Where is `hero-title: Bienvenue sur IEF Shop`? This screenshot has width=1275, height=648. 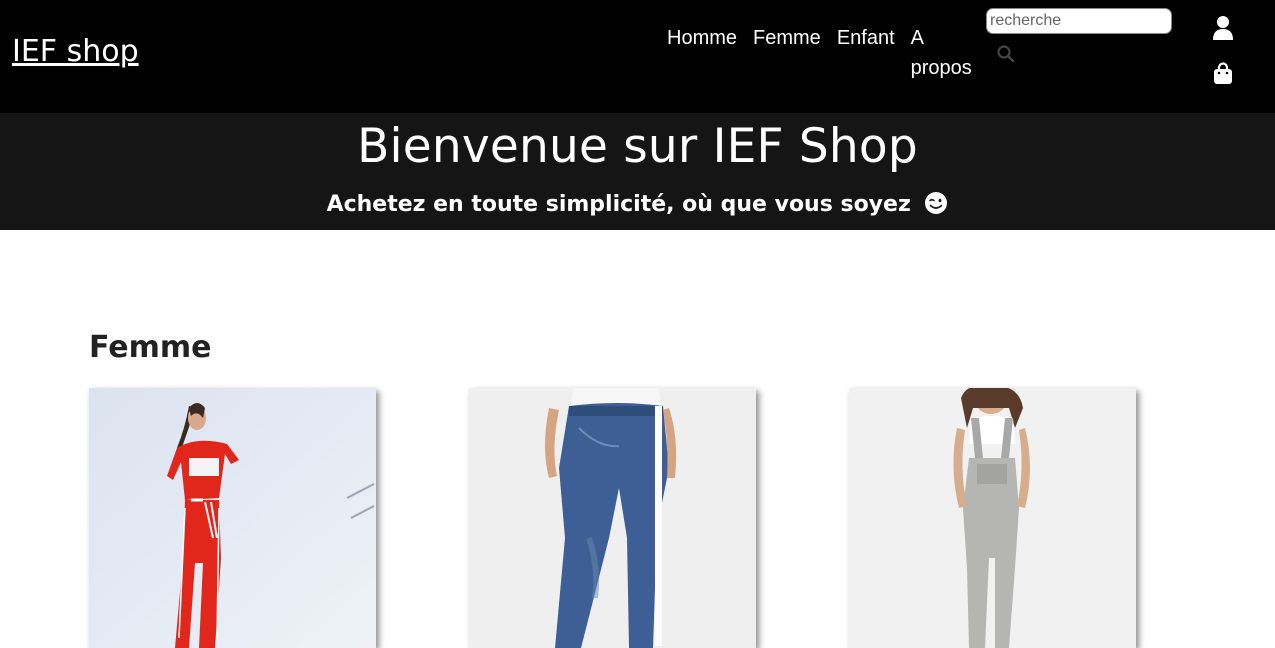 hero-title: Bienvenue sur IEF Shop is located at coordinates (637, 146).